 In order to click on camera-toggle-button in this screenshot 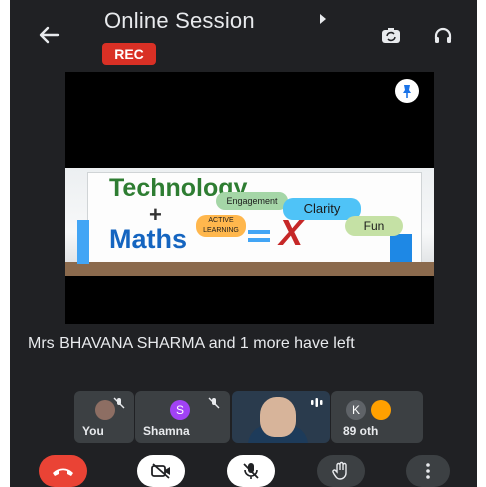, I will do `click(161, 471)`.